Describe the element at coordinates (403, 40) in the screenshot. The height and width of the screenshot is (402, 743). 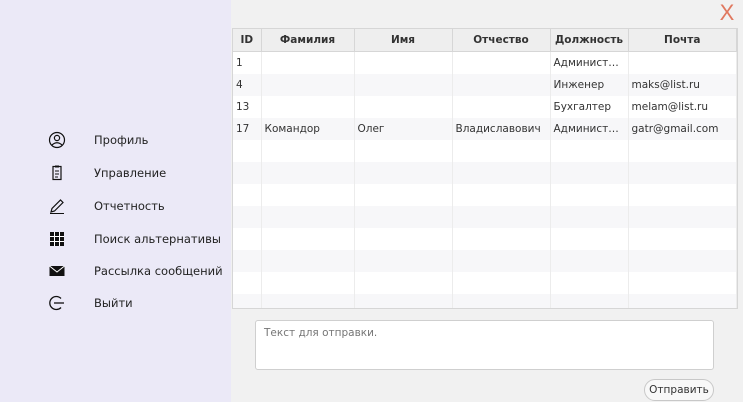
I see `column-header-name: Имя` at that location.